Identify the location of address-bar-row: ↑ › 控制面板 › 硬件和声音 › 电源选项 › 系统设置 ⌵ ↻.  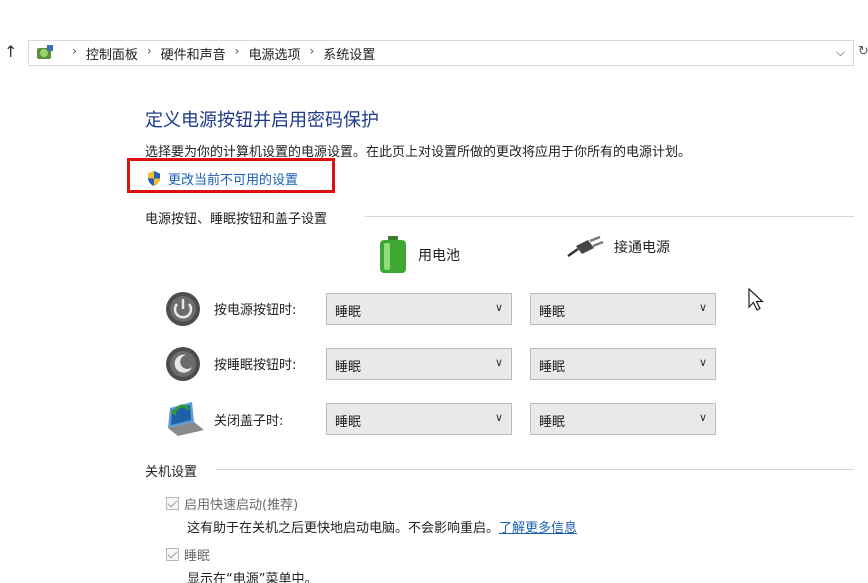
(434, 53).